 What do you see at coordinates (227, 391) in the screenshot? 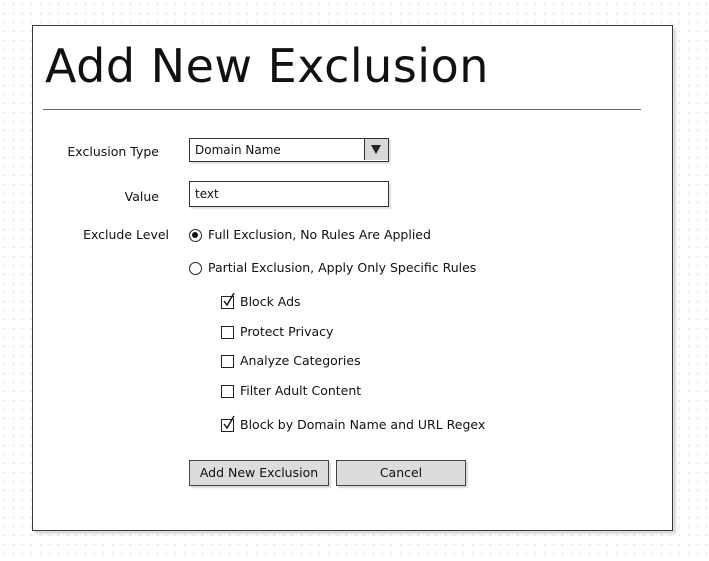
I see `checkbox-filter-adult-content` at bounding box center [227, 391].